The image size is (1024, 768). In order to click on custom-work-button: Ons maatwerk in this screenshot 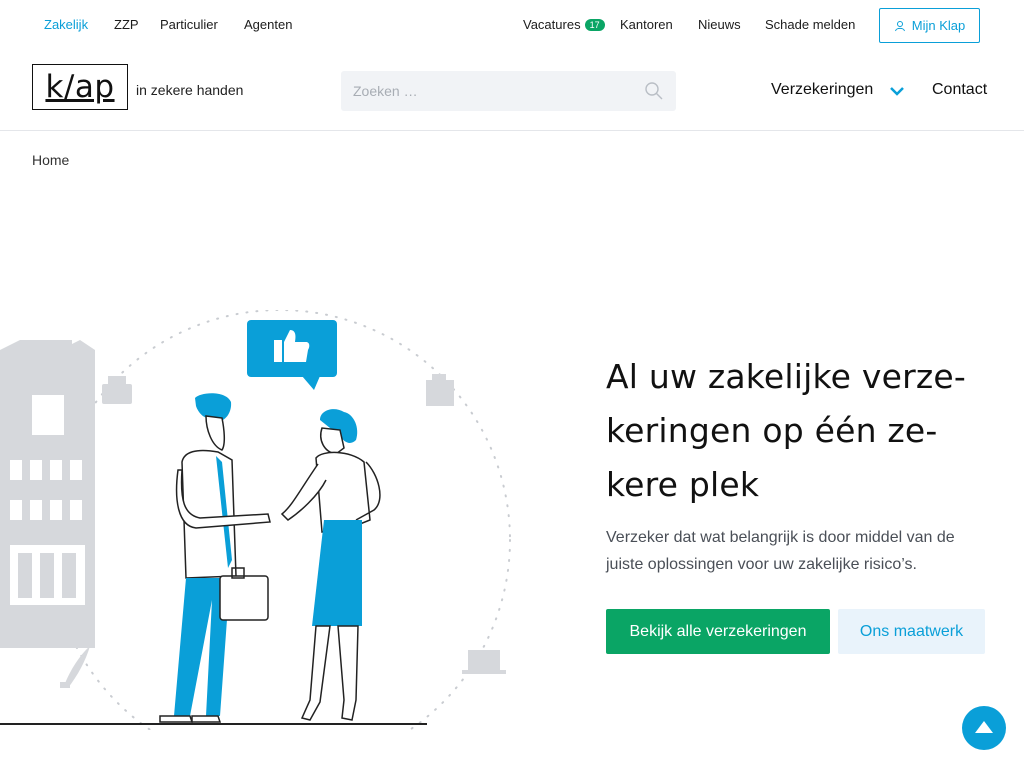, I will do `click(911, 631)`.